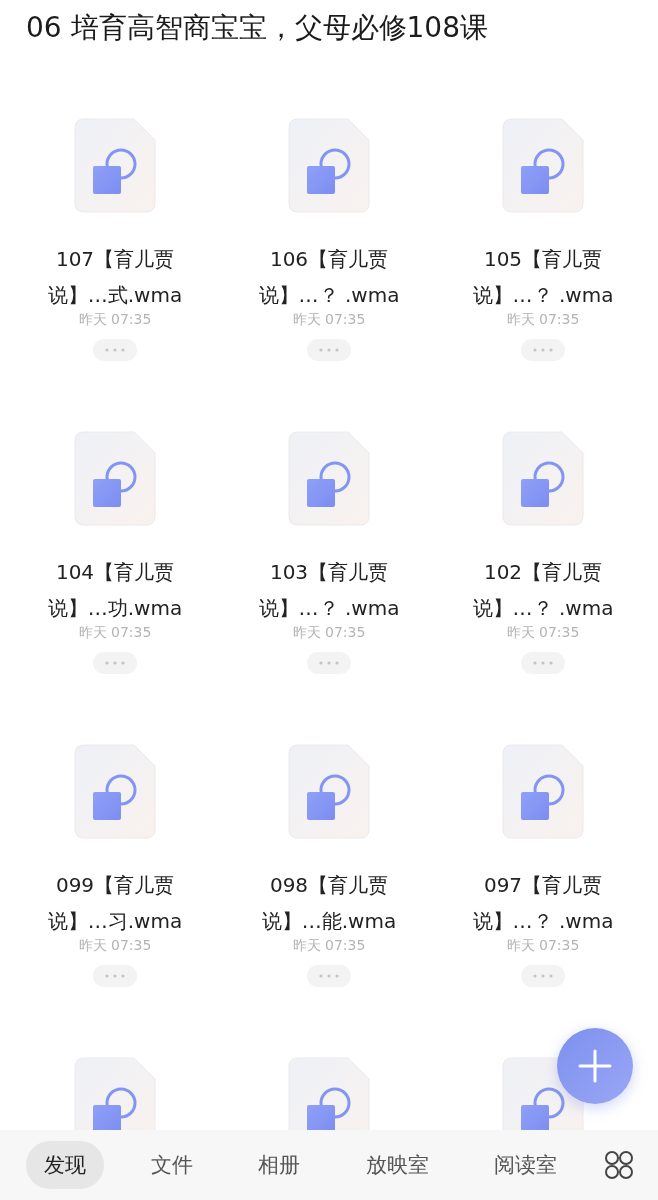 The height and width of the screenshot is (1200, 658). I want to click on folder-title: 06 培育高智商宝宝，父母必修108课, so click(257, 28).